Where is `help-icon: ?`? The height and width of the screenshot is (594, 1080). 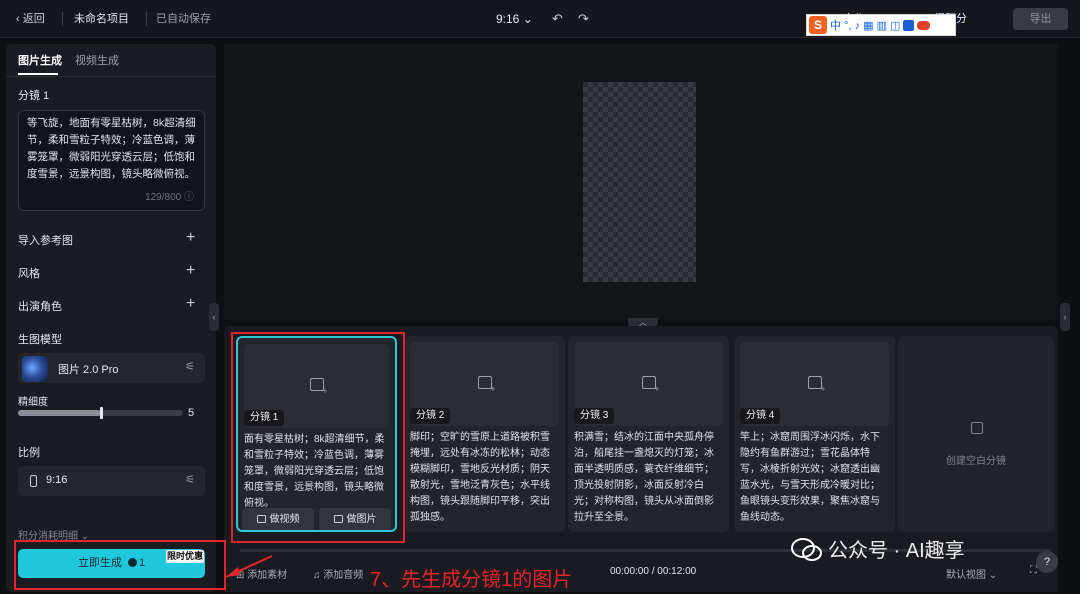
help-icon: ? is located at coordinates (1047, 562).